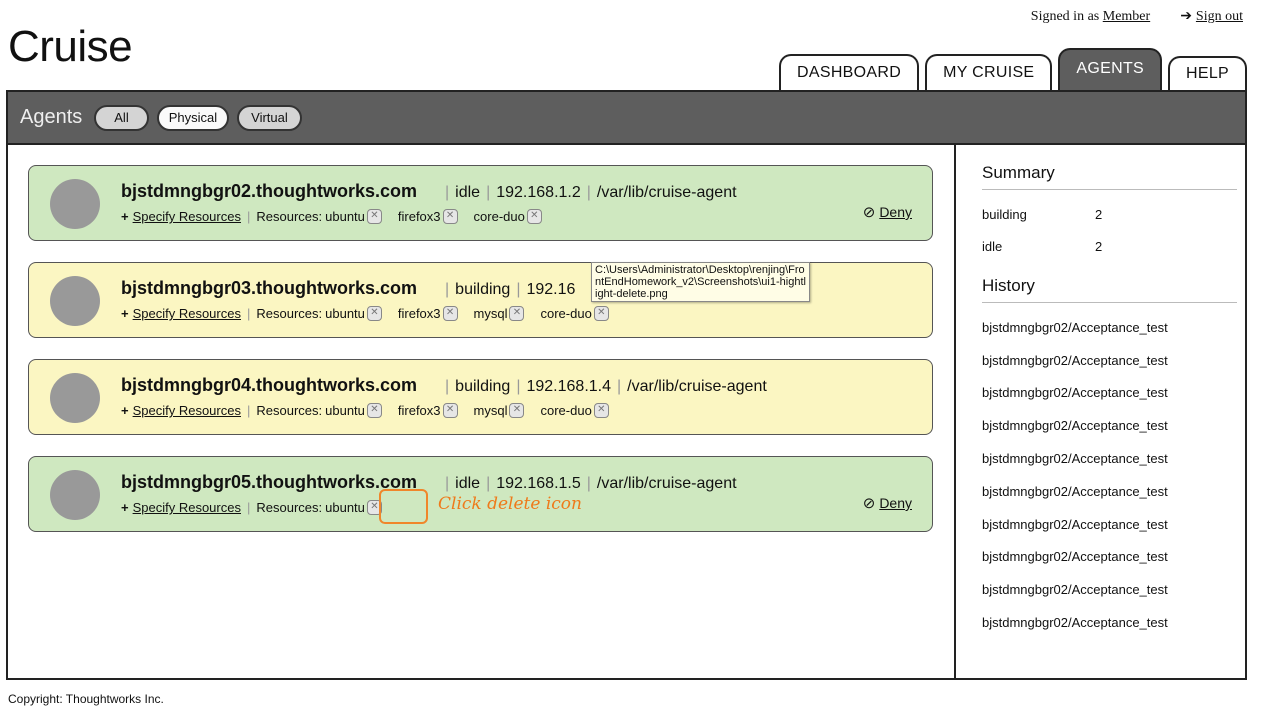 The height and width of the screenshot is (713, 1261). I want to click on footer-copyright: Copyright: Thoughtworks Inc., so click(86, 699).